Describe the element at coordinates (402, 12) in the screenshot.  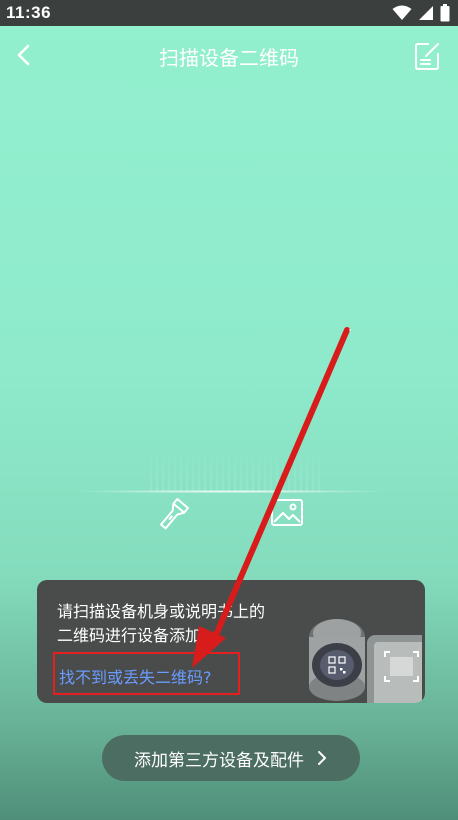
I see `wifi-icon` at that location.